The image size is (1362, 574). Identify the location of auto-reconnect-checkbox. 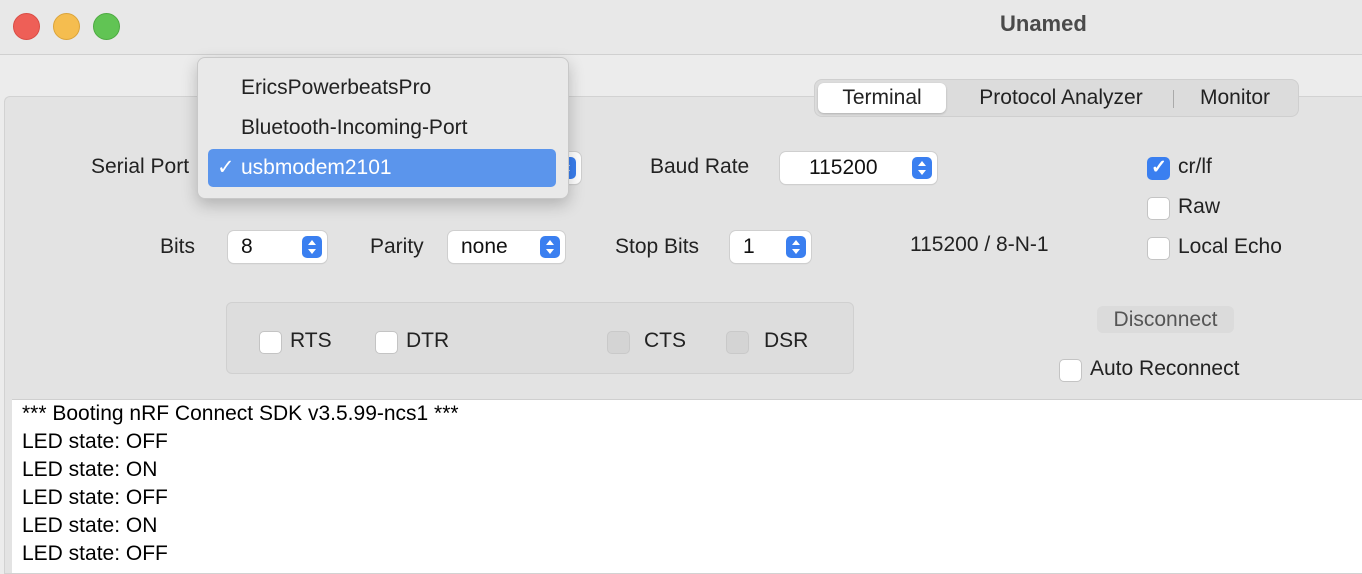
(1070, 370).